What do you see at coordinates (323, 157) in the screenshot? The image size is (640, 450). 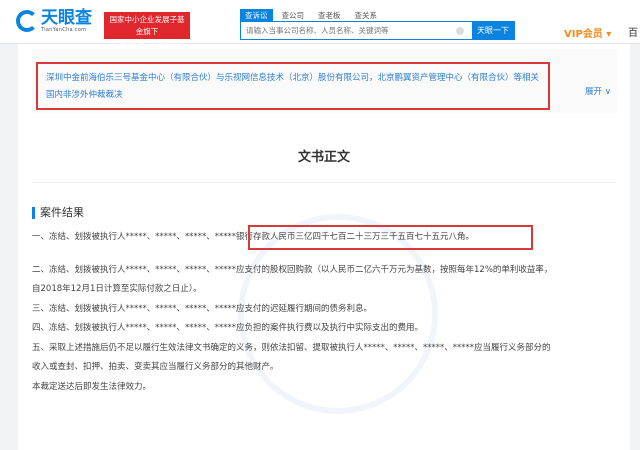 I see `document-title: 文书正文` at bounding box center [323, 157].